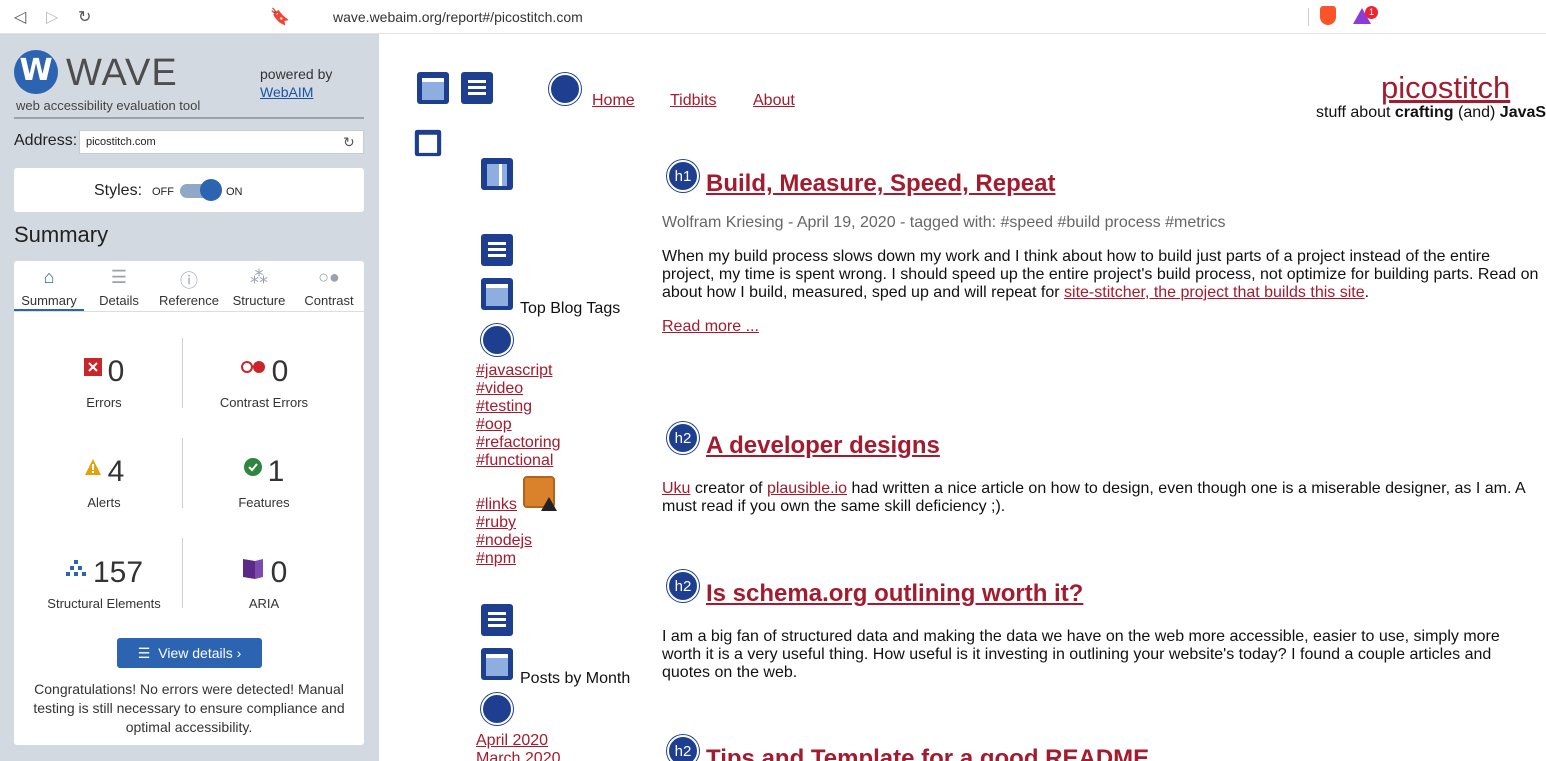  What do you see at coordinates (504, 505) in the screenshot?
I see `tag-link: #links` at bounding box center [504, 505].